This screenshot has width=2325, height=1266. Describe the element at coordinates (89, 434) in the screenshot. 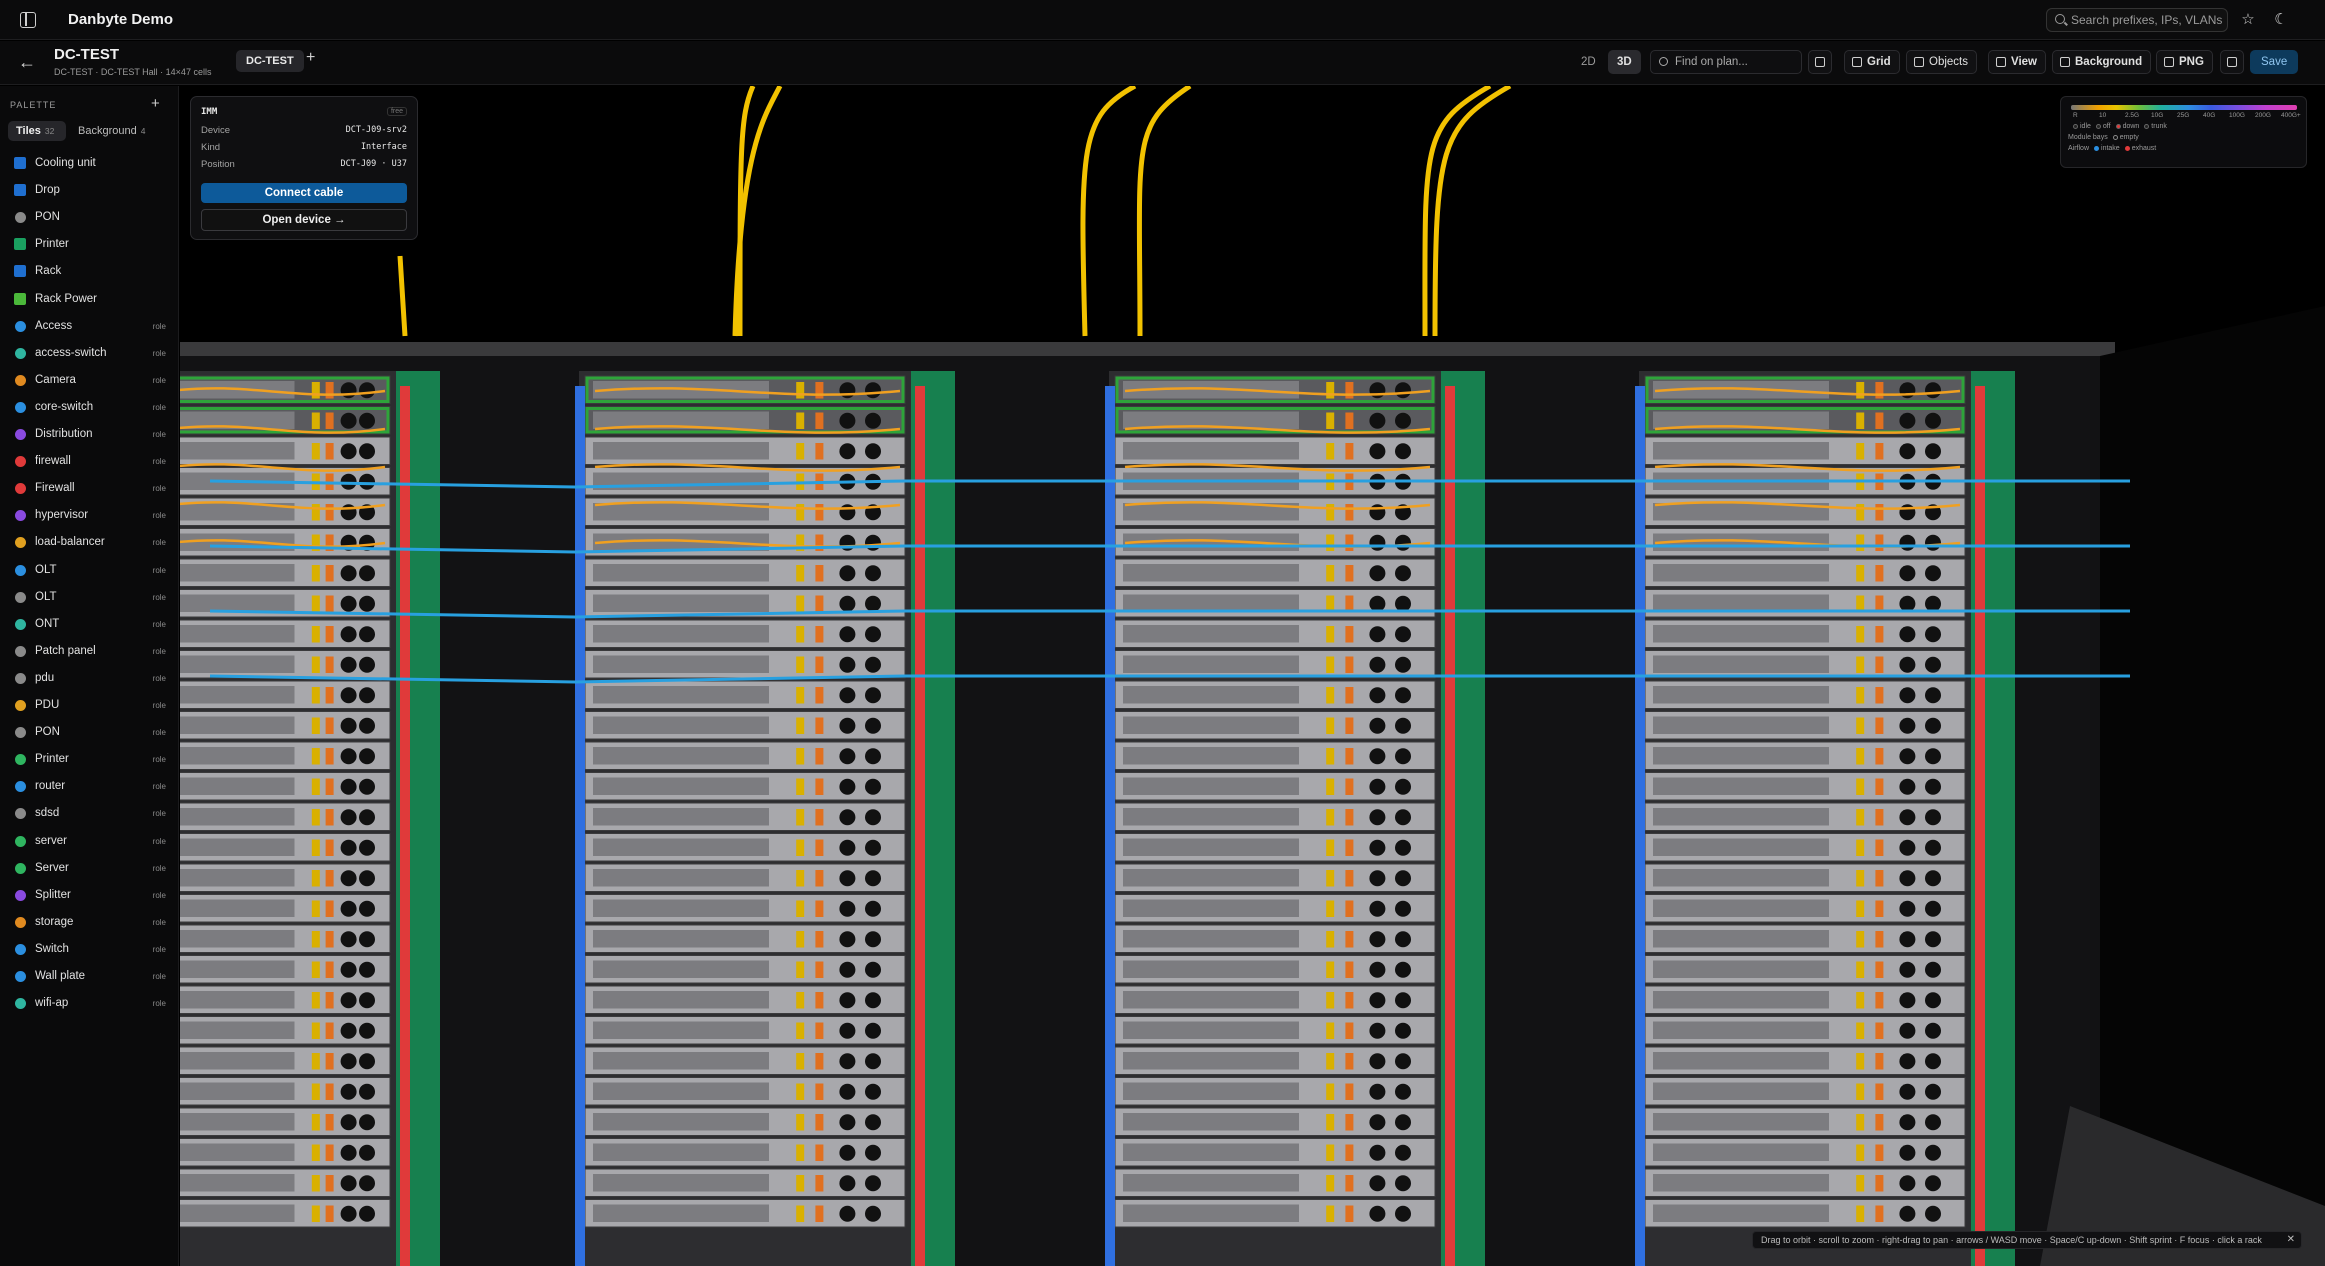

I see `palette-item: Distribution role` at that location.